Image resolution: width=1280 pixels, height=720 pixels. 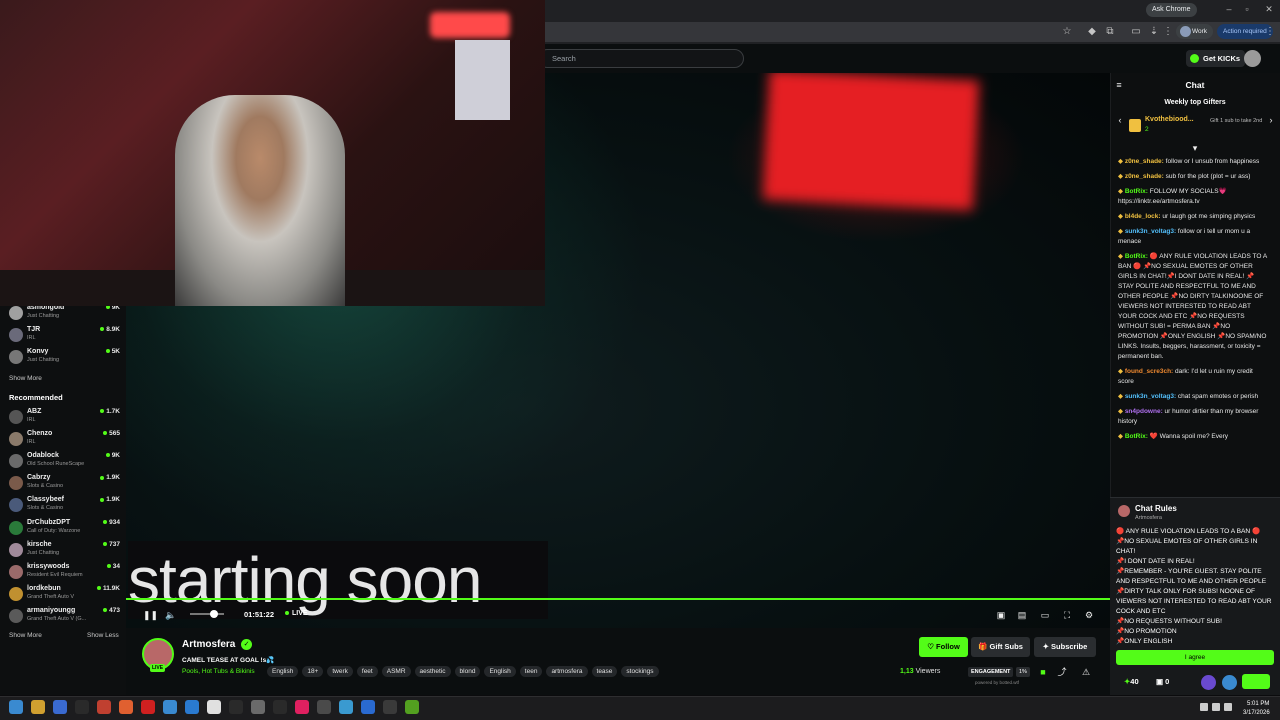 What do you see at coordinates (1247, 9) in the screenshot?
I see `maximize-icon: ▫` at bounding box center [1247, 9].